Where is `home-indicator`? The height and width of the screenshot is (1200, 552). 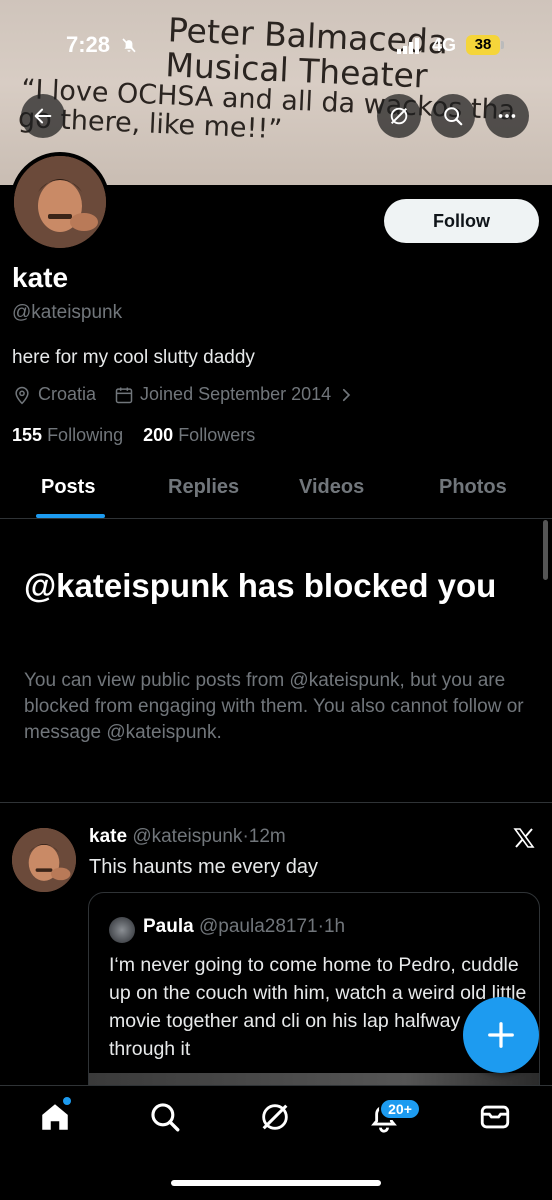 home-indicator is located at coordinates (276, 1183).